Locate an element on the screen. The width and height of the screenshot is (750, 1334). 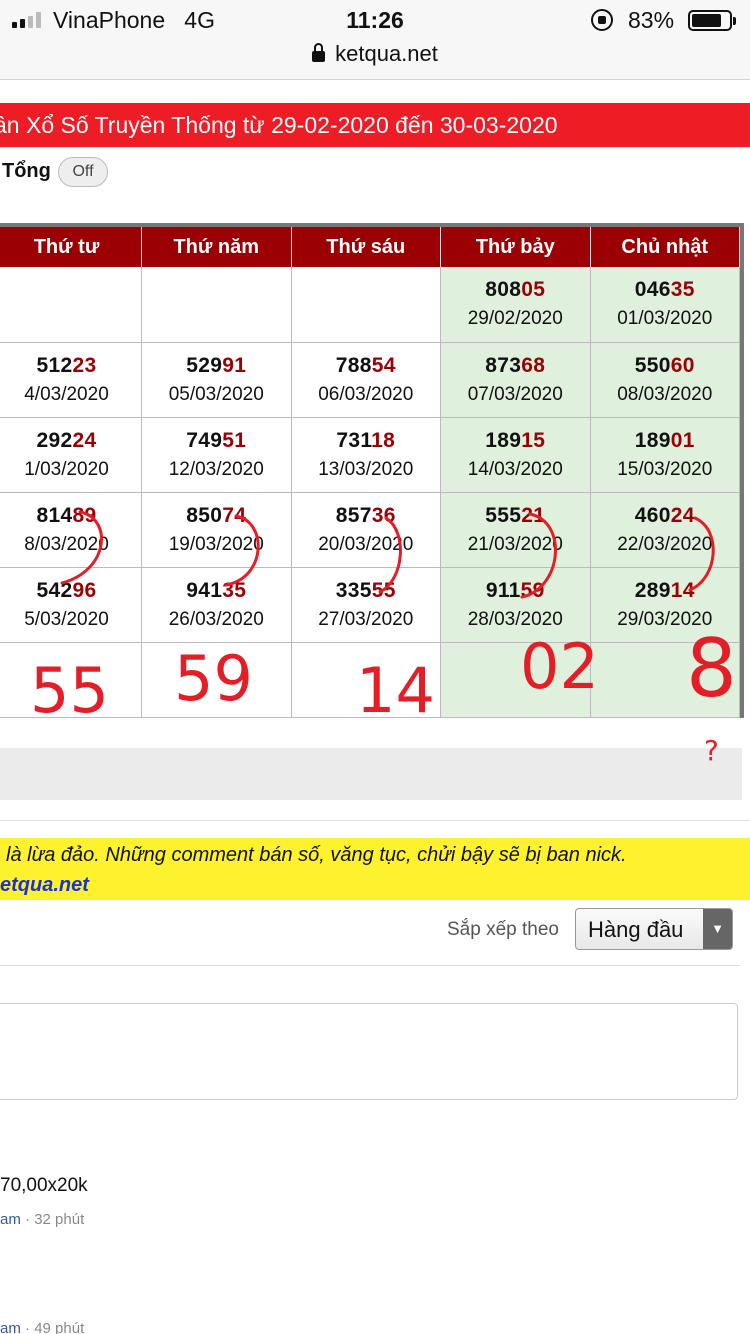
result-cell: 28914 29/03/2020 is located at coordinates (665, 605).